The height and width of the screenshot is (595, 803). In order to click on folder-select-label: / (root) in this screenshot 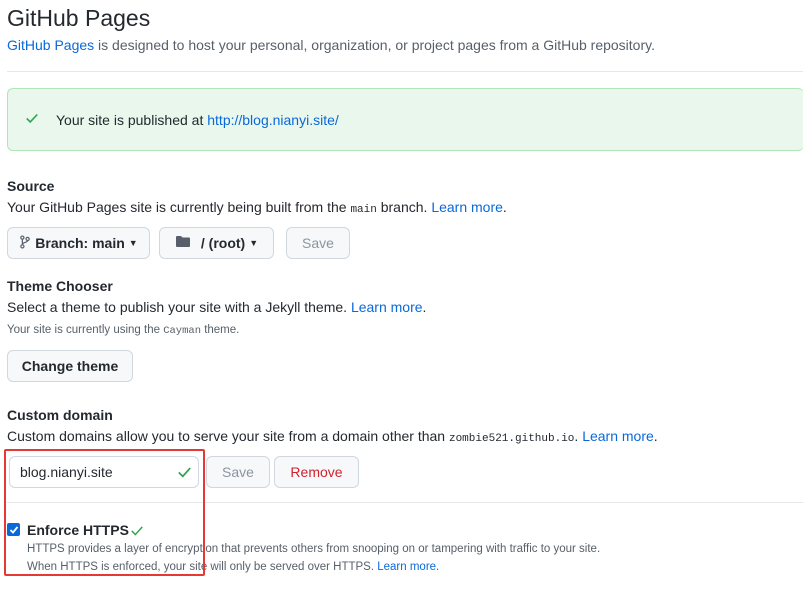, I will do `click(223, 243)`.